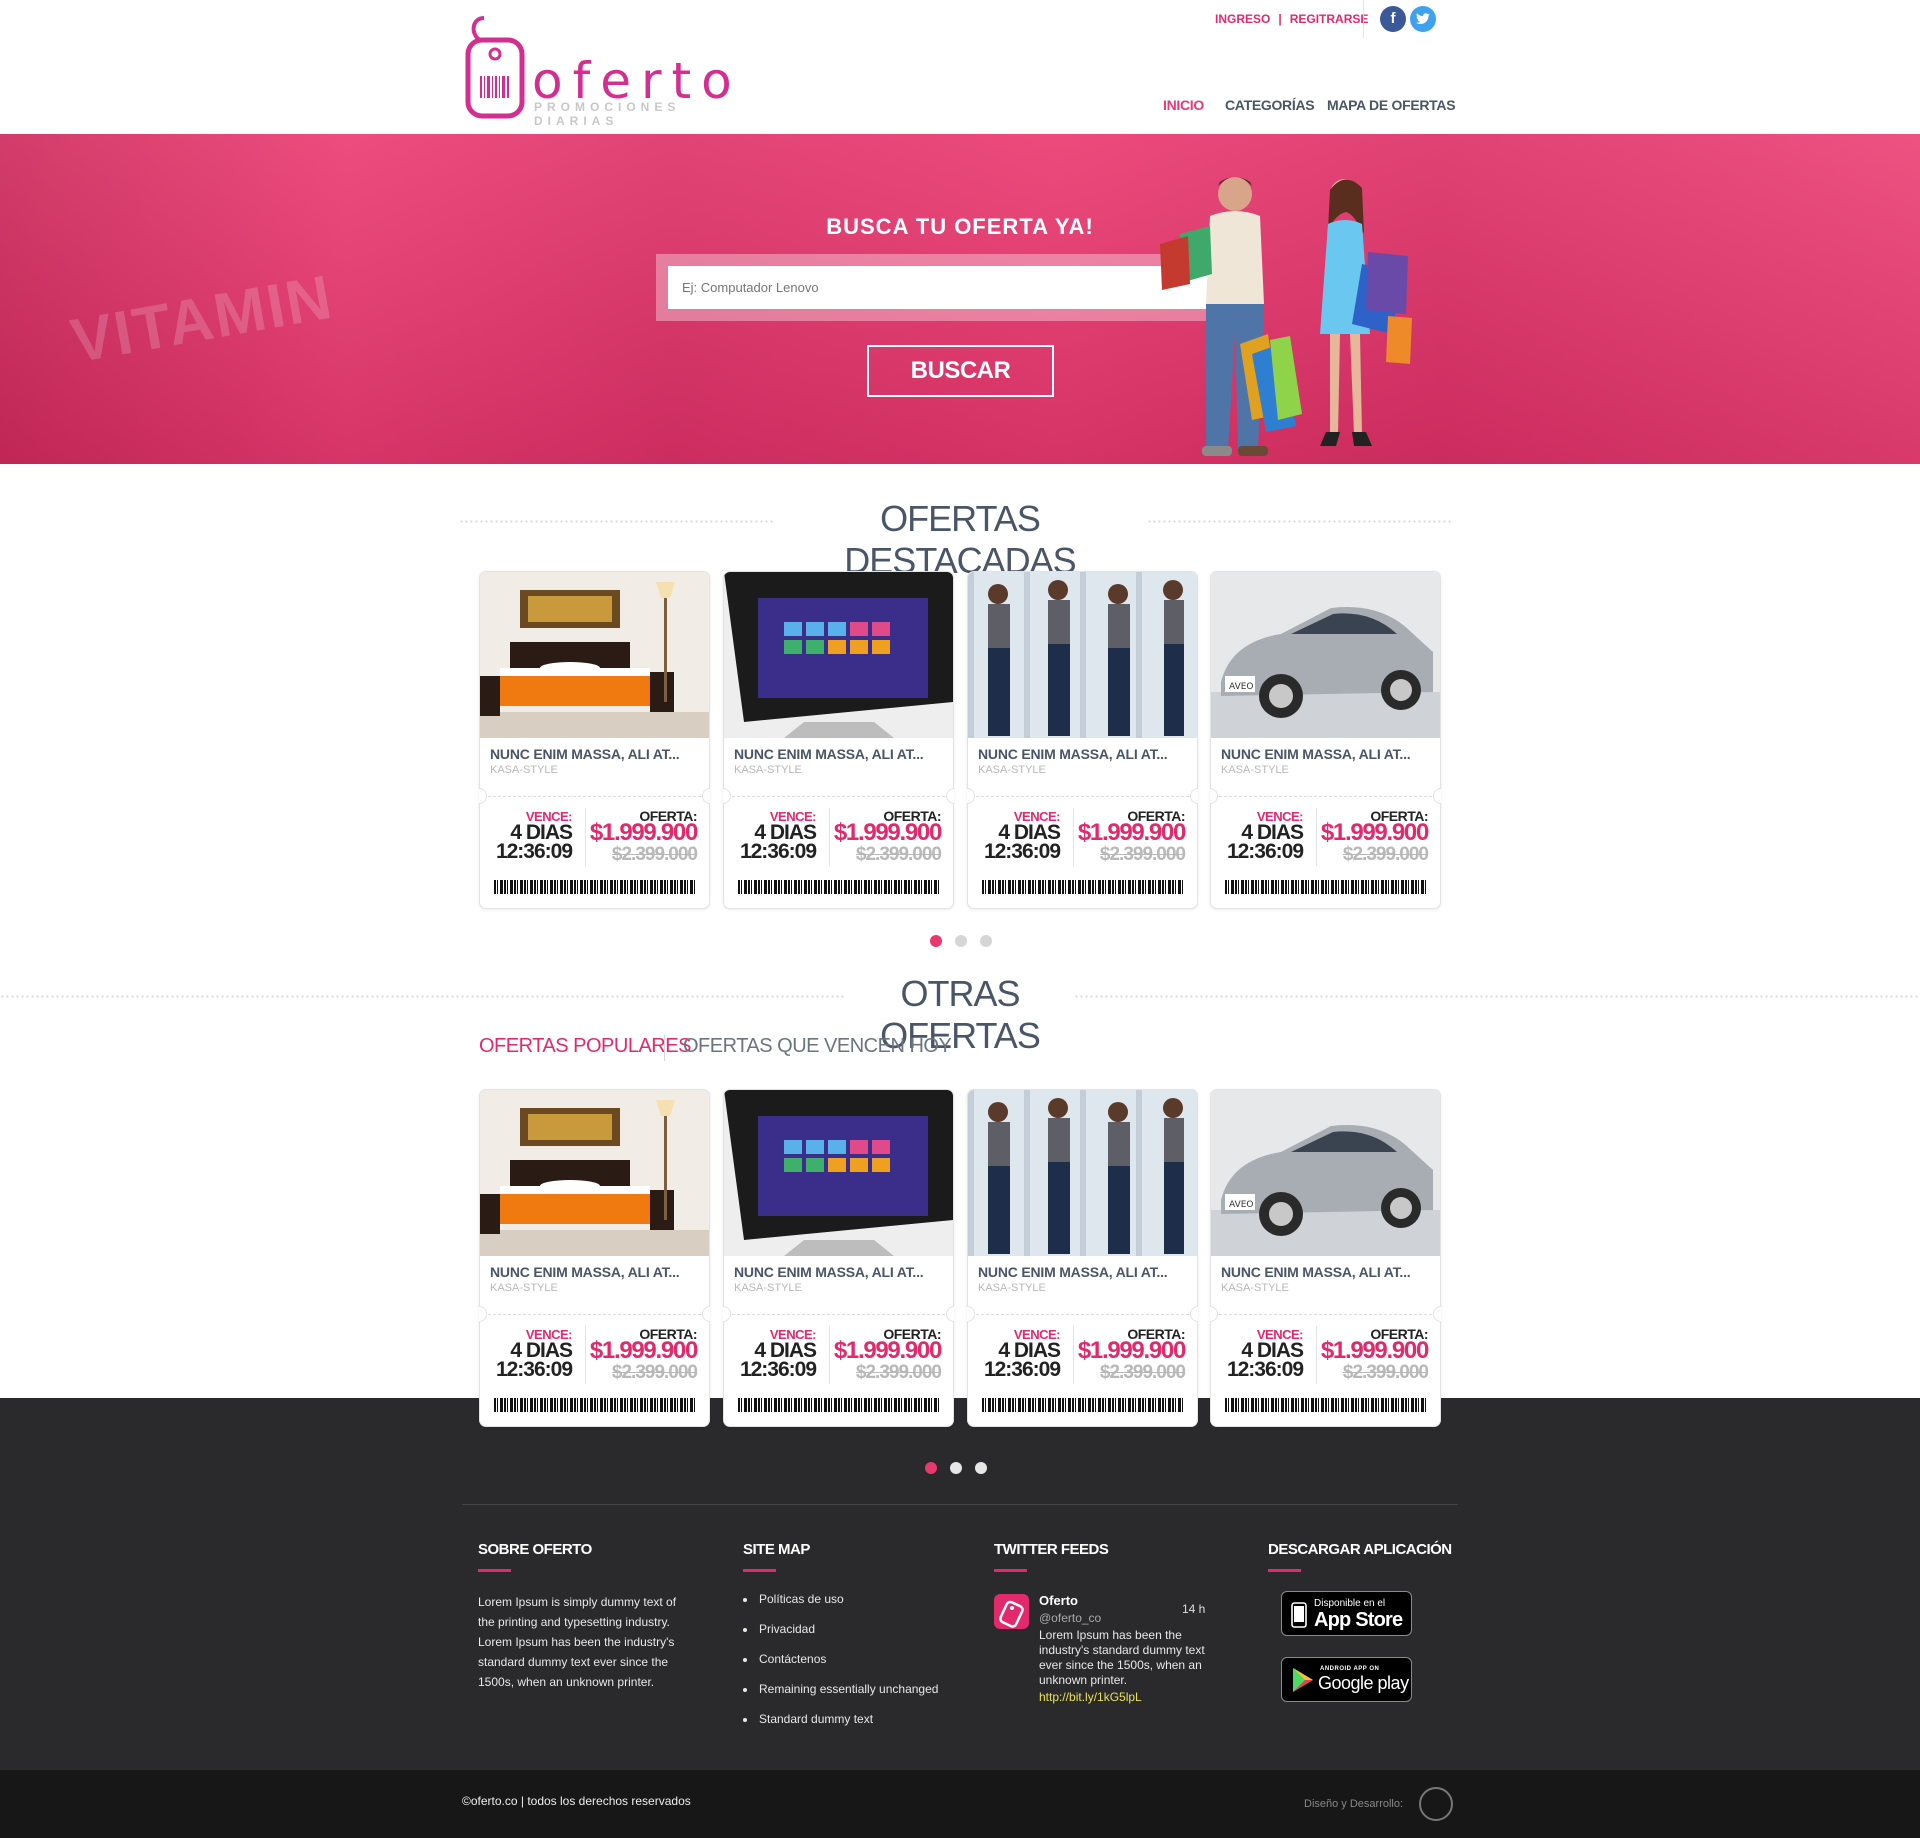  I want to click on tweet-time: 14 h, so click(1194, 1609).